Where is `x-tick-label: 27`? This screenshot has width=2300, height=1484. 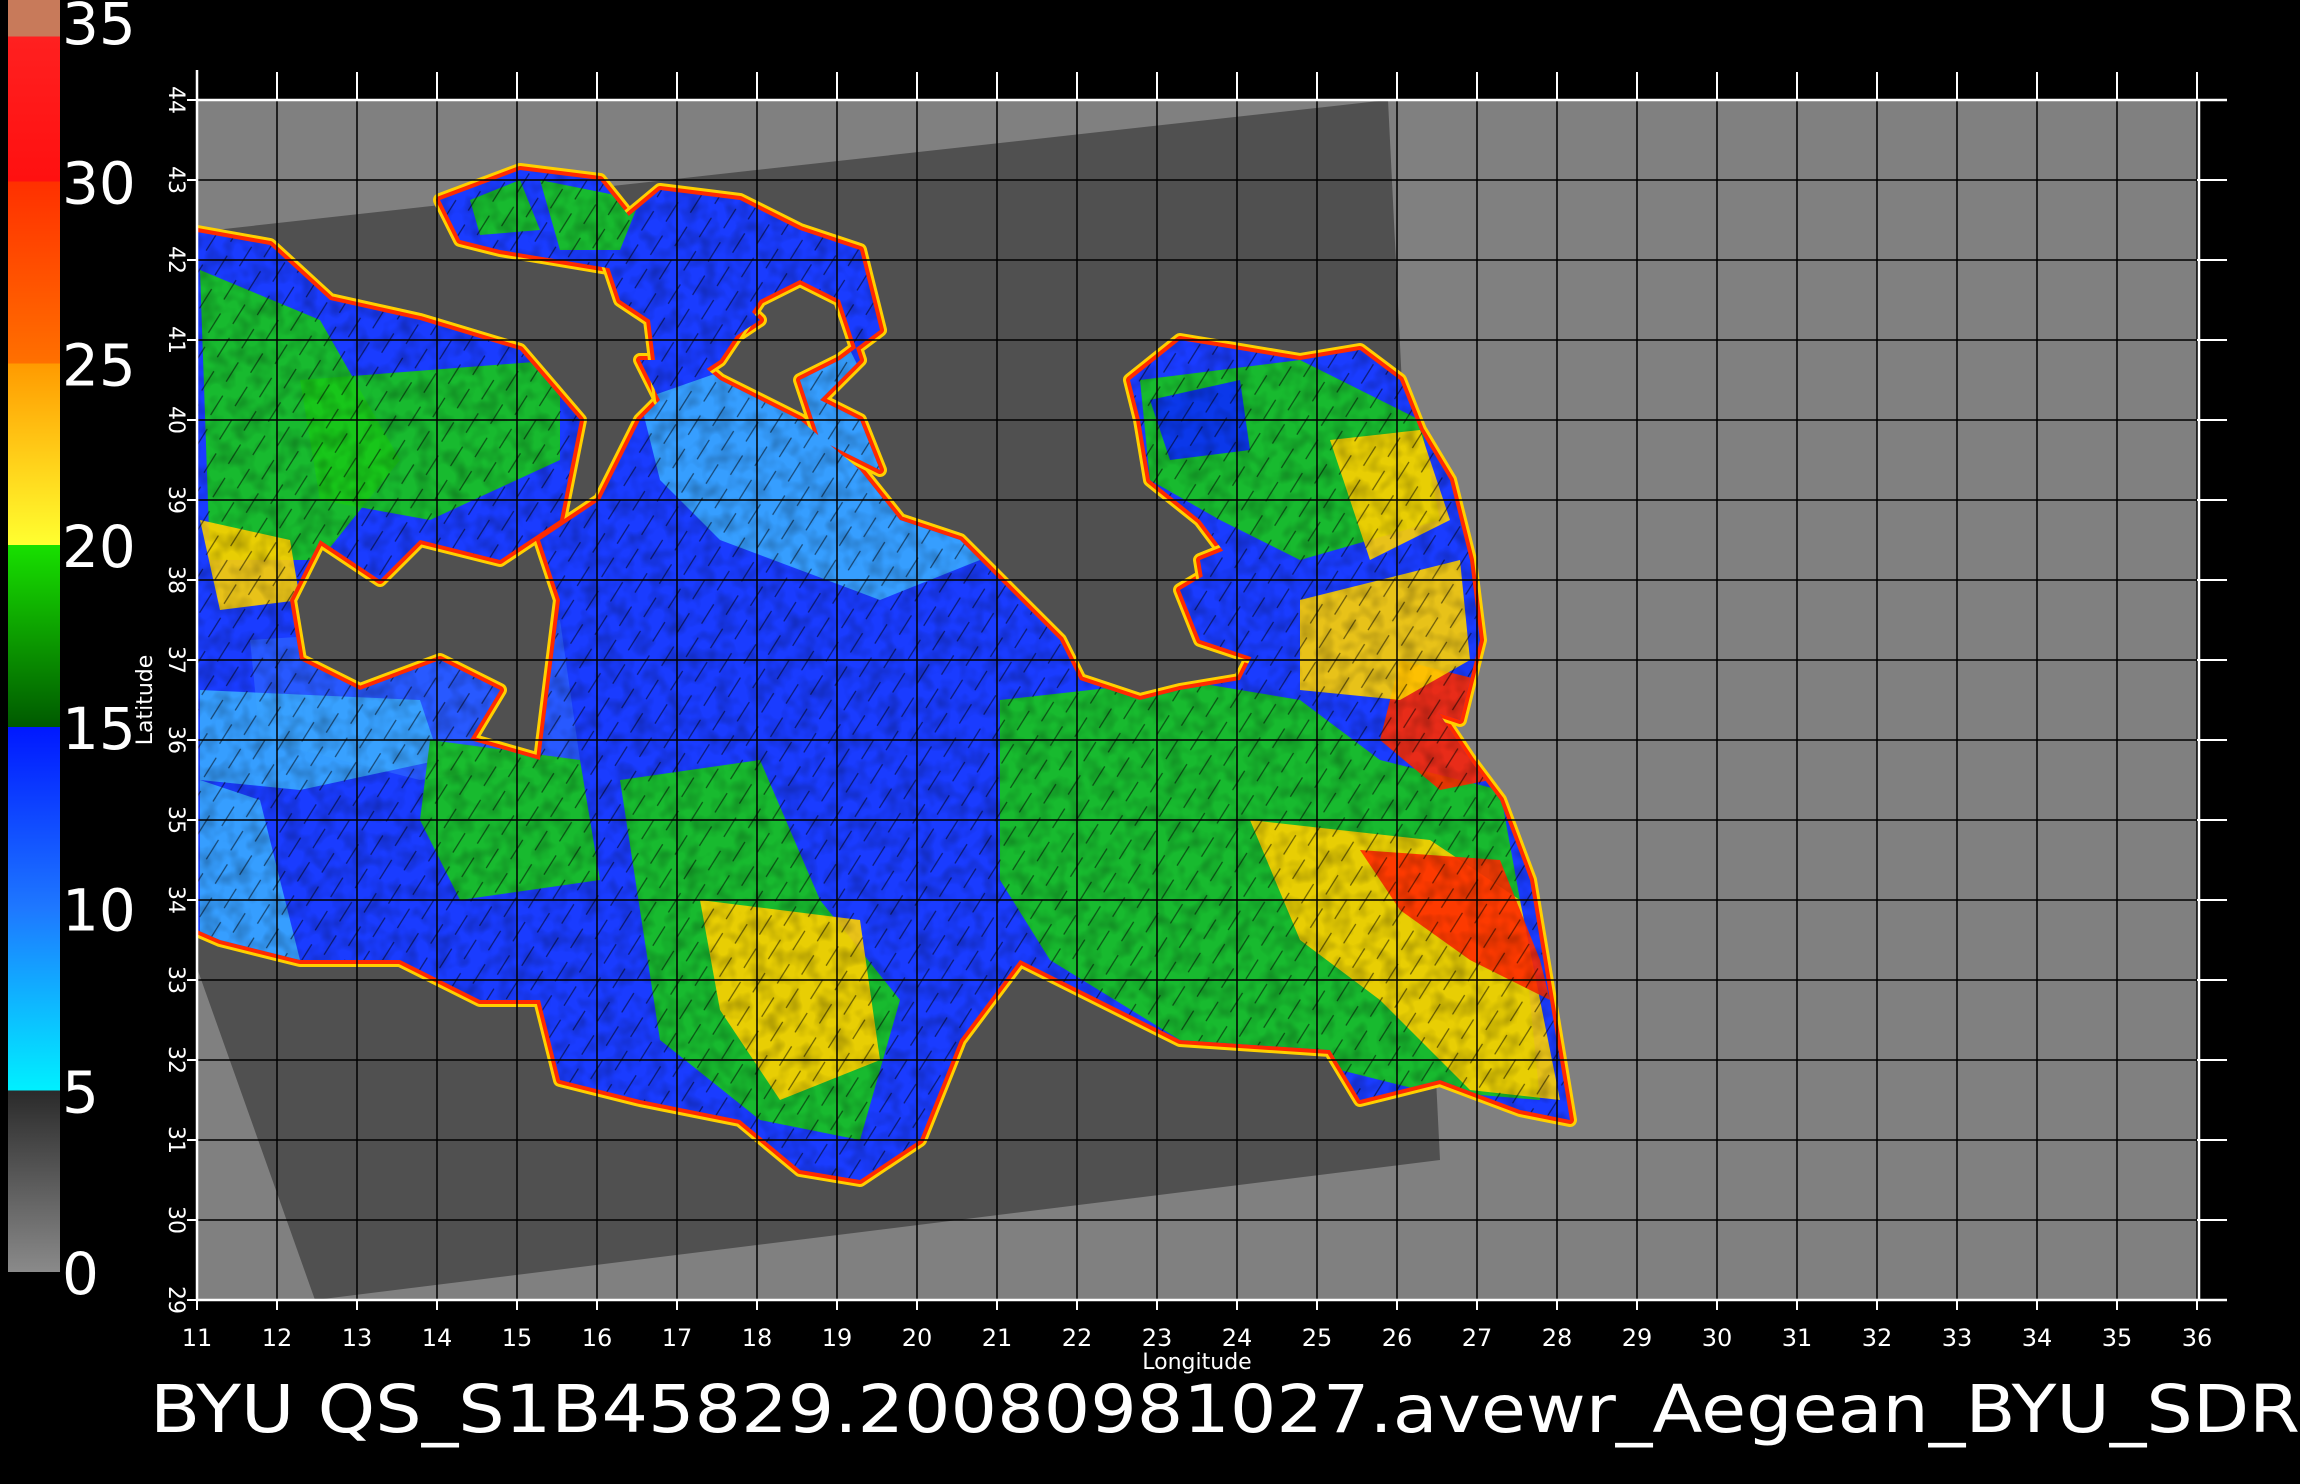
x-tick-label: 27 is located at coordinates (1477, 1338).